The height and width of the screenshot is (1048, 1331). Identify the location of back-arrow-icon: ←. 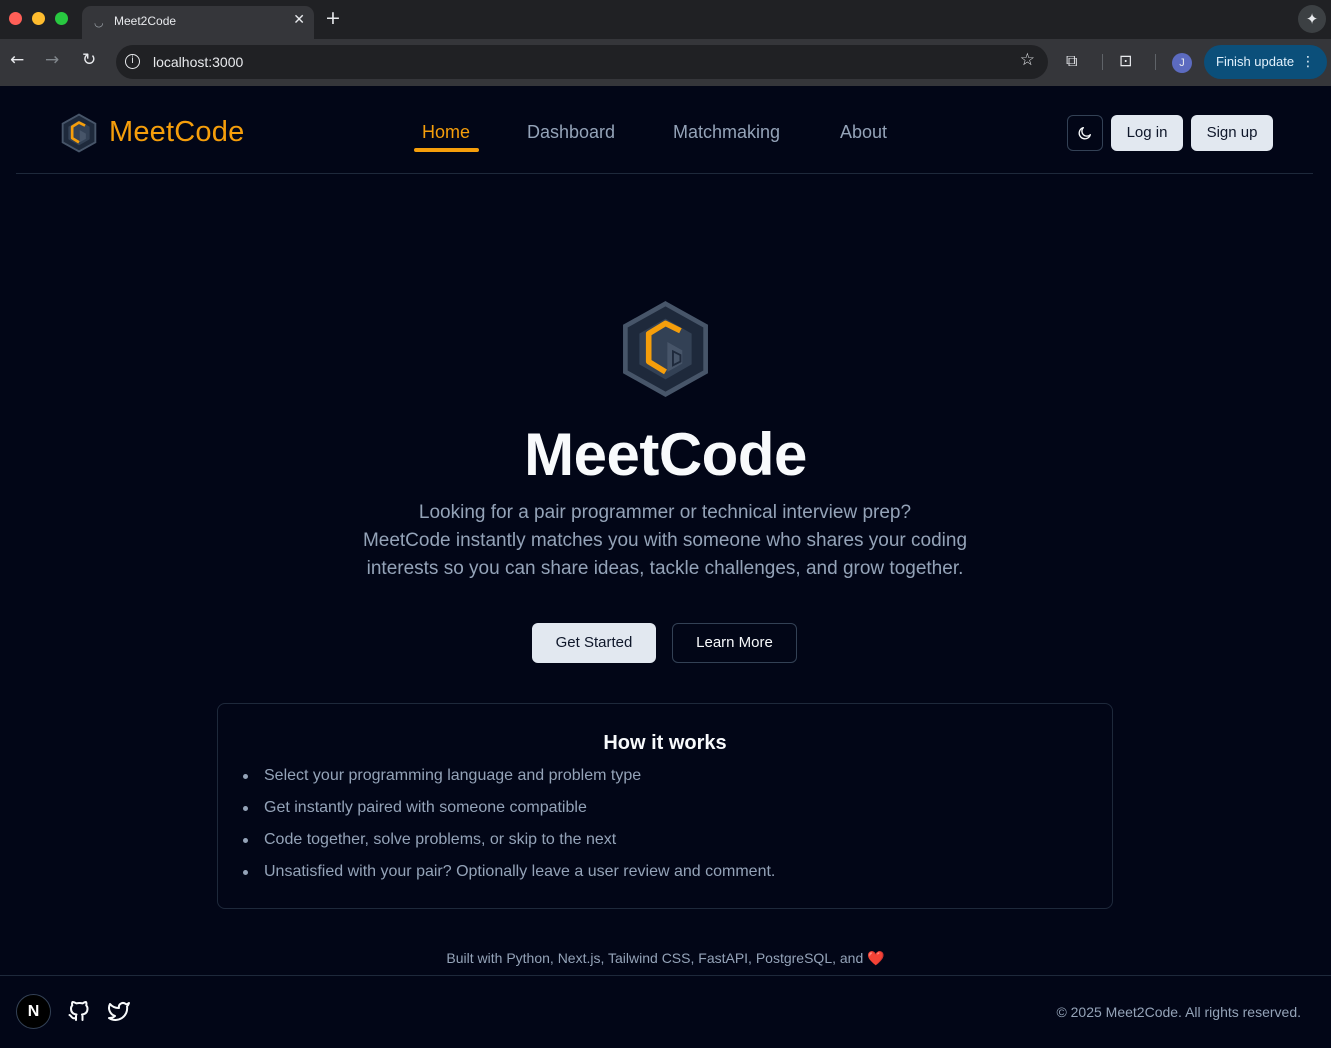
(17, 60).